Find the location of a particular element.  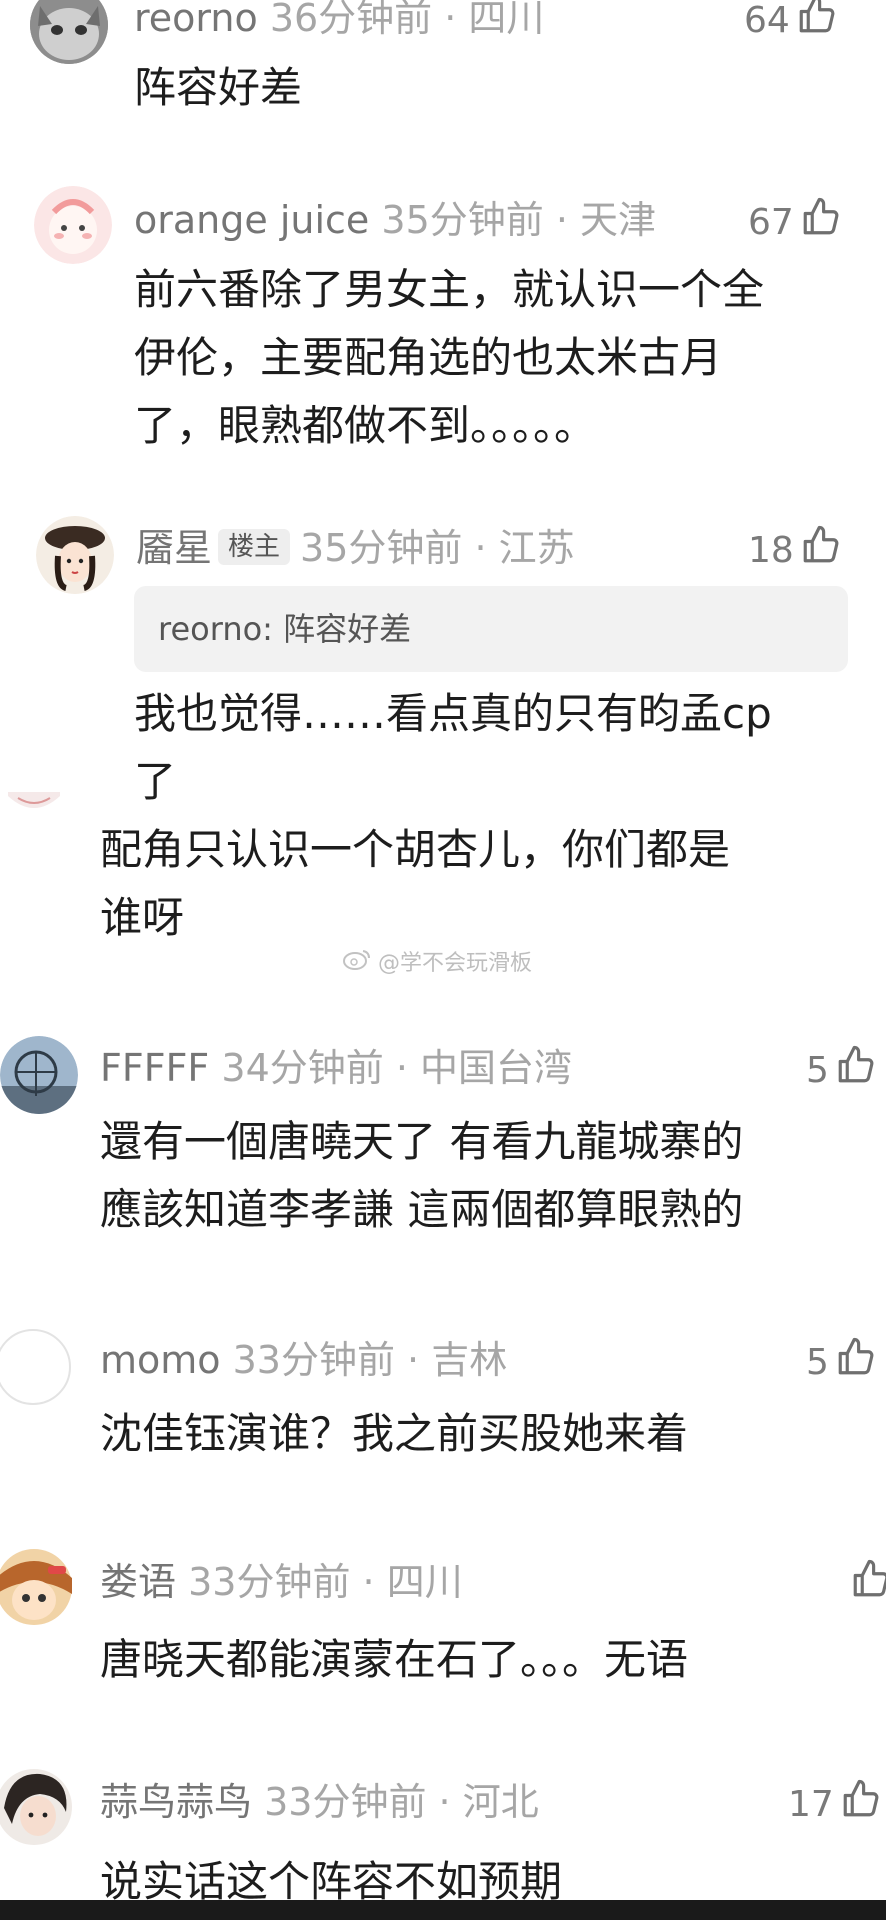

username: 娄语 is located at coordinates (138, 1582).